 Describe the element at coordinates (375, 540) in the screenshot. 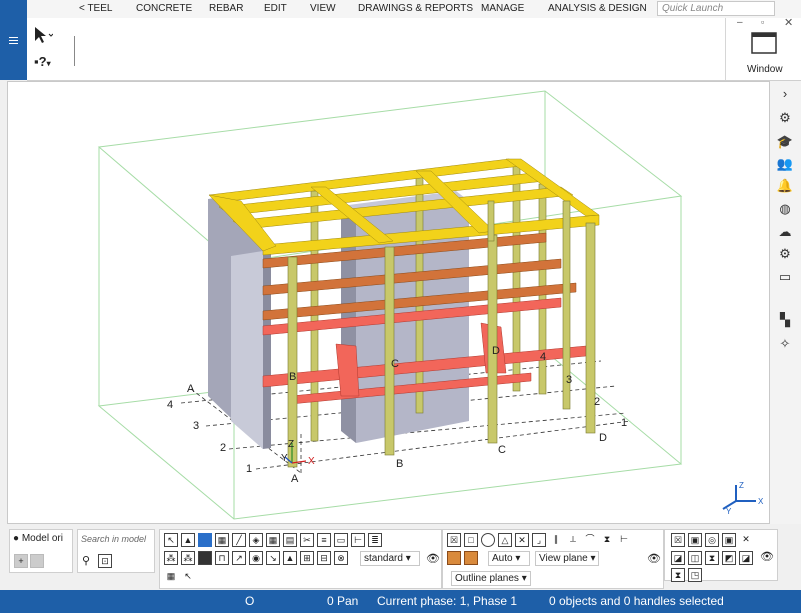

I see `select-surfaces-icon: ≣` at that location.